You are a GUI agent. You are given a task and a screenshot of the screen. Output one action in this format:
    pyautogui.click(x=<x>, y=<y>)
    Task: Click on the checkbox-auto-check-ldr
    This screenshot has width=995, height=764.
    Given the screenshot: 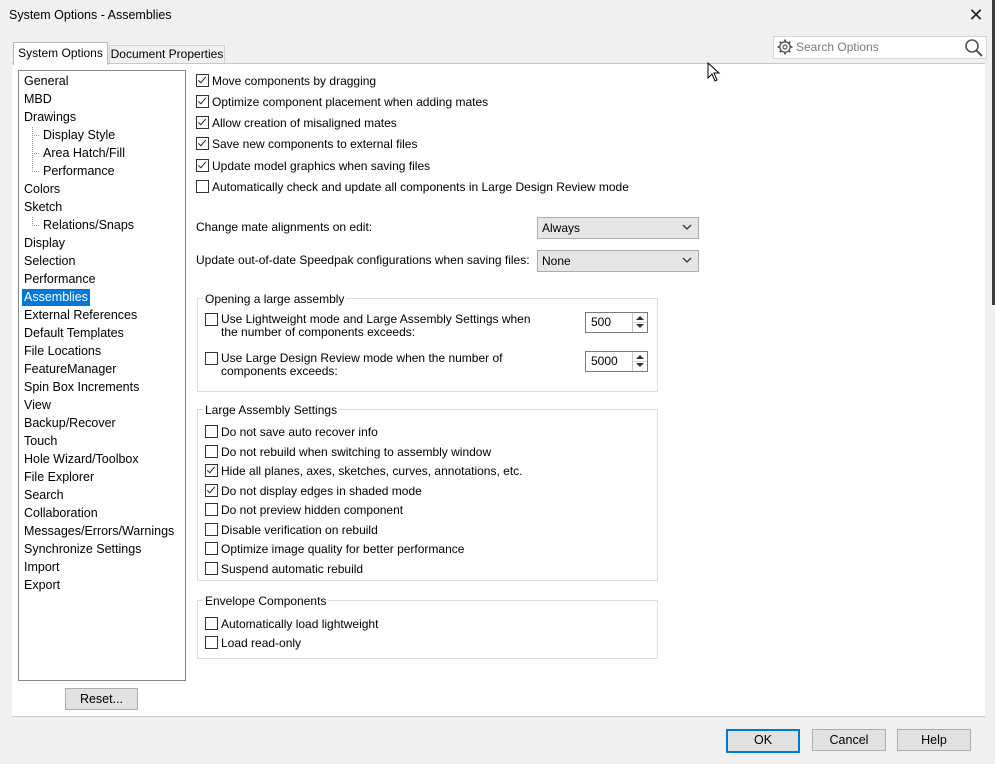 What is the action you would take?
    pyautogui.click(x=202, y=186)
    